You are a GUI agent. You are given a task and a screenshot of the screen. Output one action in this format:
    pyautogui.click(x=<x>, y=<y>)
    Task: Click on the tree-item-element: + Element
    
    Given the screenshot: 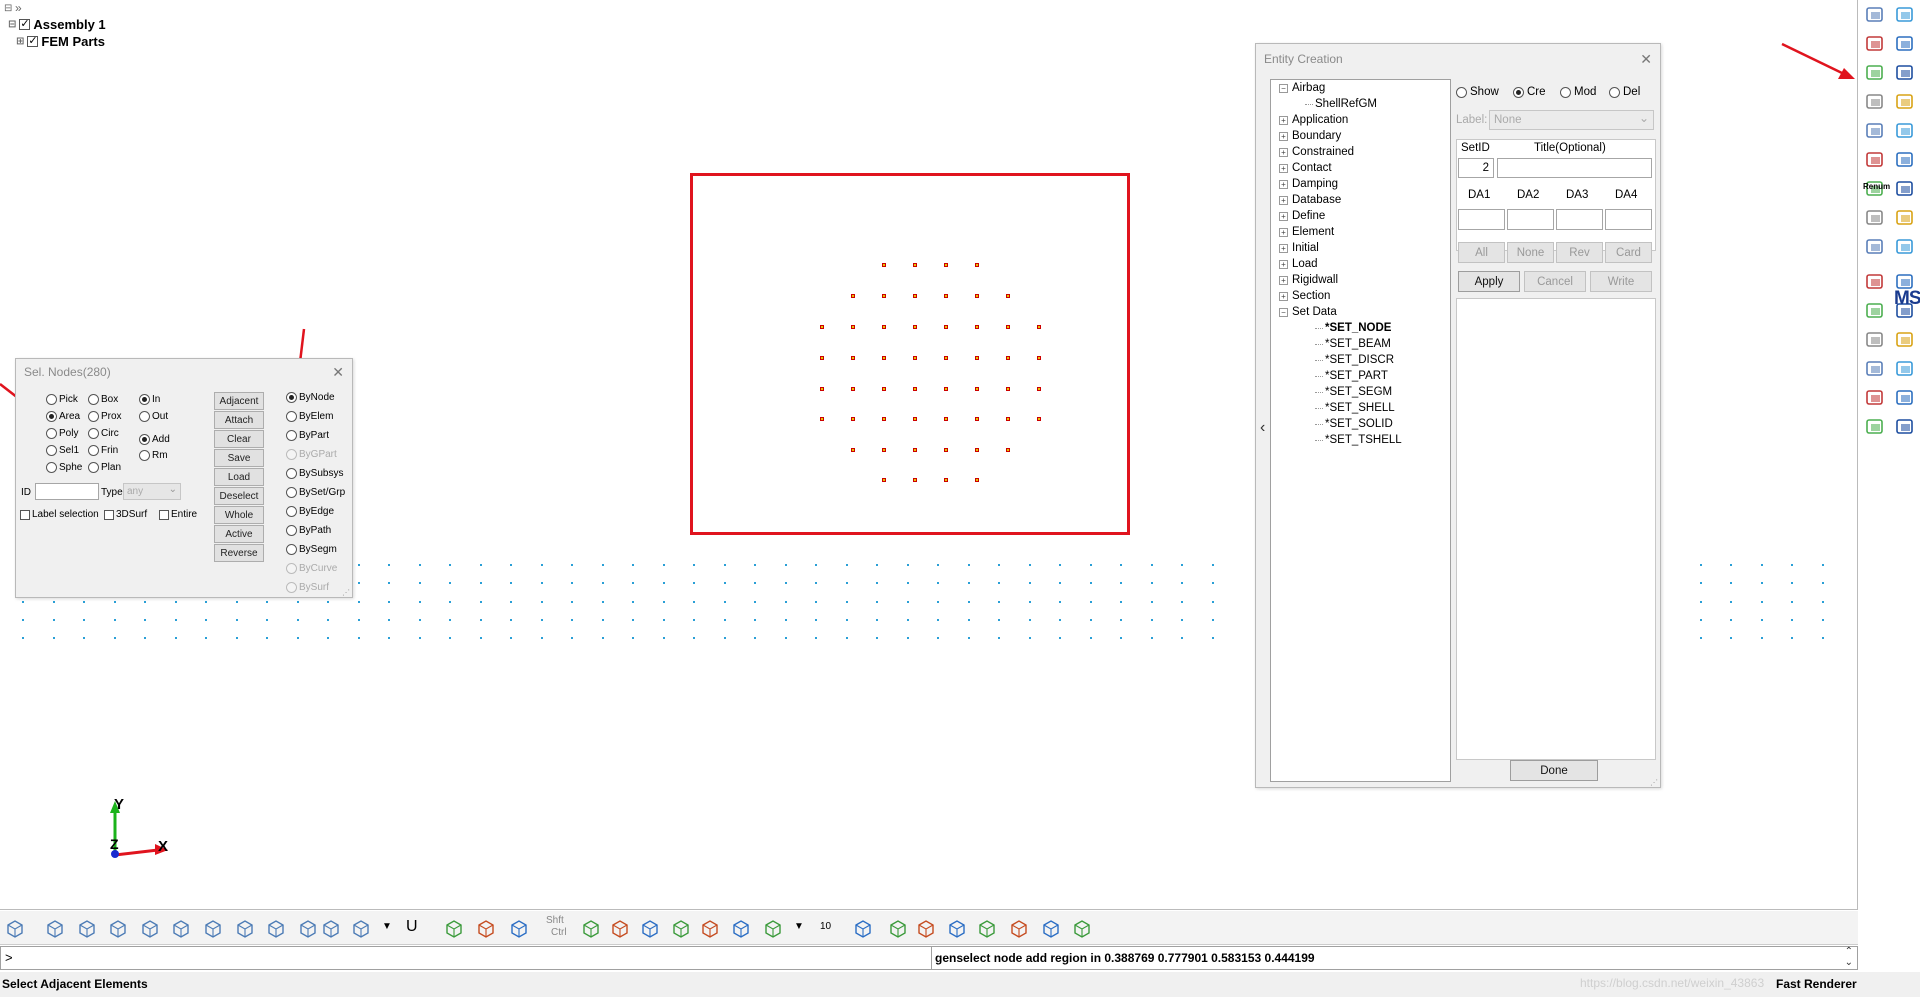 What is the action you would take?
    pyautogui.click(x=1306, y=232)
    